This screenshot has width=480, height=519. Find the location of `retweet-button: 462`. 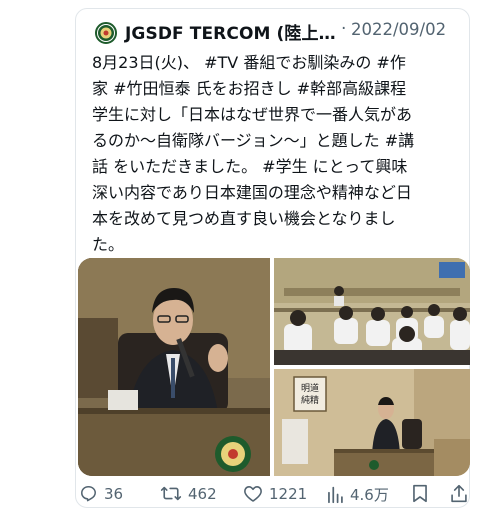

retweet-button: 462 is located at coordinates (188, 493).